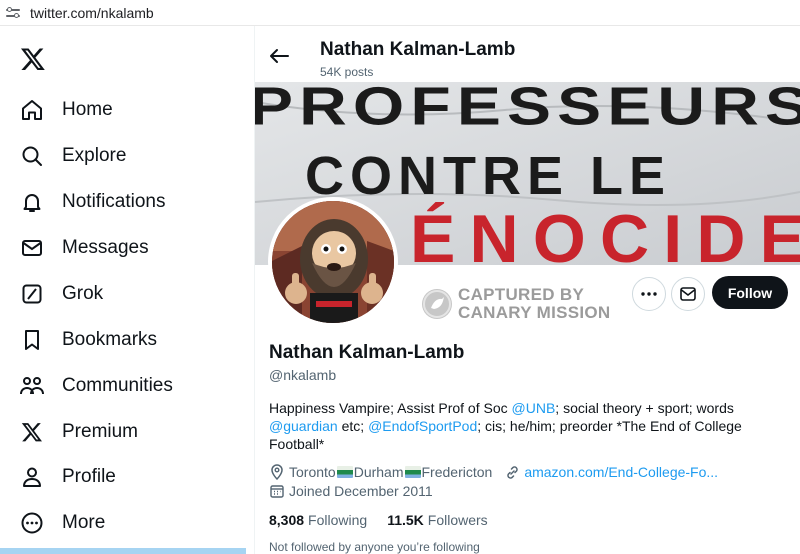  Describe the element at coordinates (303, 375) in the screenshot. I see `profile-handle: @nkalamb` at that location.